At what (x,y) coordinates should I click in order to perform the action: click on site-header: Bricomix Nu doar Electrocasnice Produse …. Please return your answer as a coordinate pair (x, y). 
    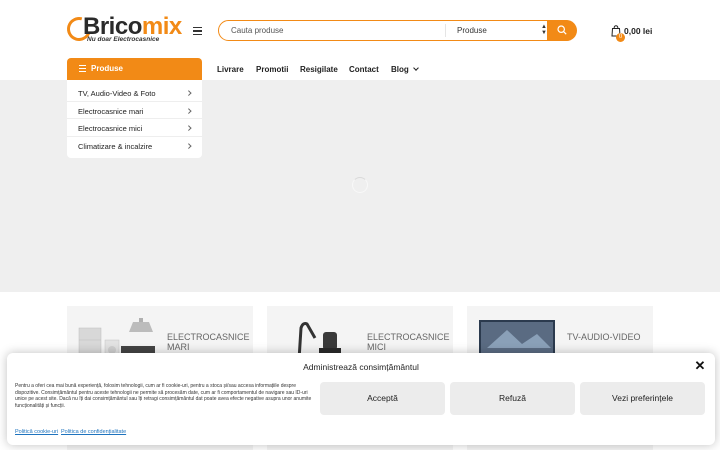
    Looking at the image, I should click on (360, 29).